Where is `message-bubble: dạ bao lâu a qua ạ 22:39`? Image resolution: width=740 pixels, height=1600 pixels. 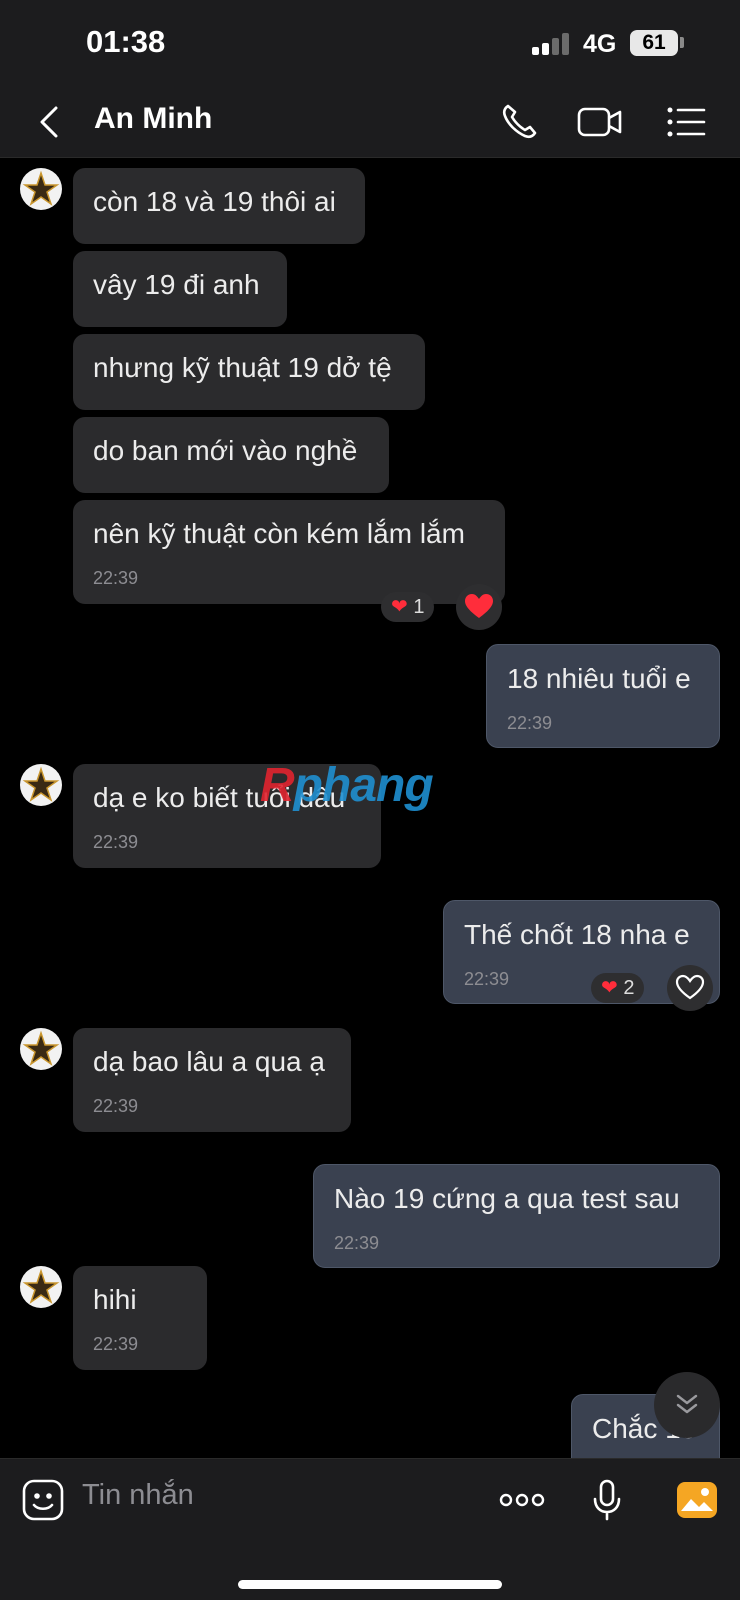 message-bubble: dạ bao lâu a qua ạ 22:39 is located at coordinates (212, 1080).